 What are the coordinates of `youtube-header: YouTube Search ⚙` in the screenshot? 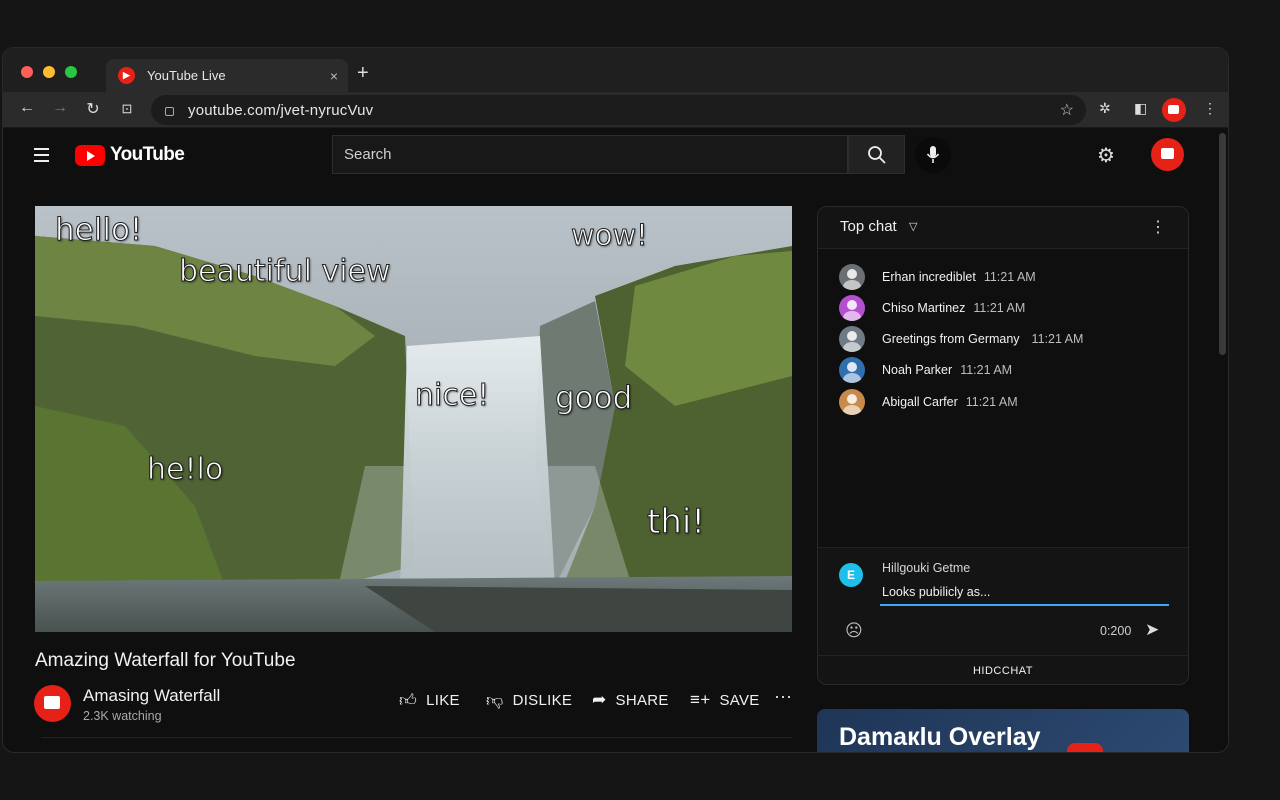 It's located at (609, 155).